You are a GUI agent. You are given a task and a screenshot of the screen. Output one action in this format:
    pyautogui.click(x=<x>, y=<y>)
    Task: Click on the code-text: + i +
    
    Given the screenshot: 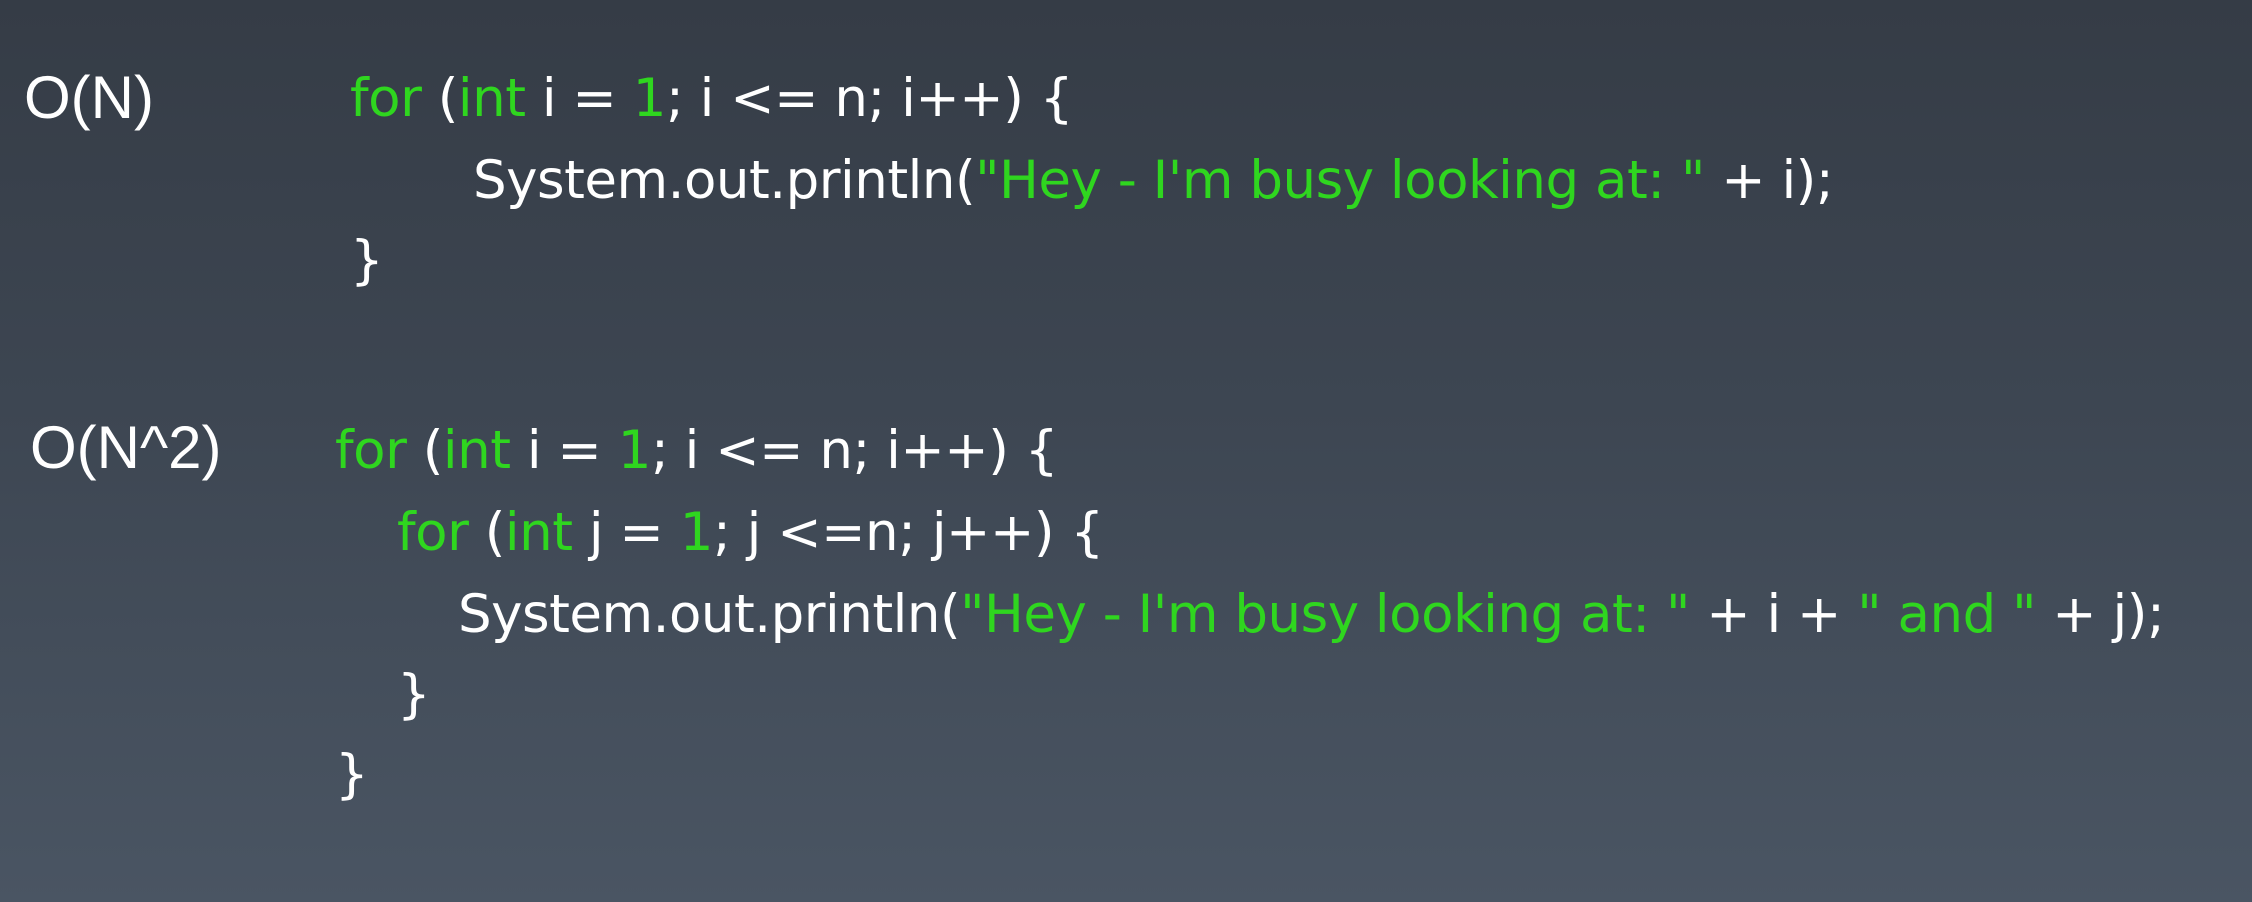 What is the action you would take?
    pyautogui.click(x=1773, y=614)
    